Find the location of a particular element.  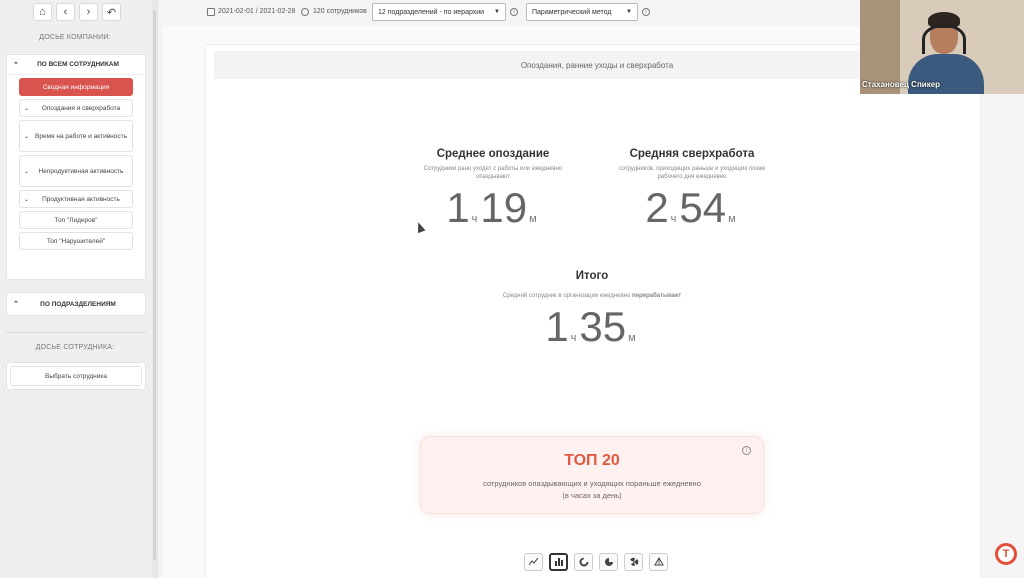

divider is located at coordinates (76, 332).